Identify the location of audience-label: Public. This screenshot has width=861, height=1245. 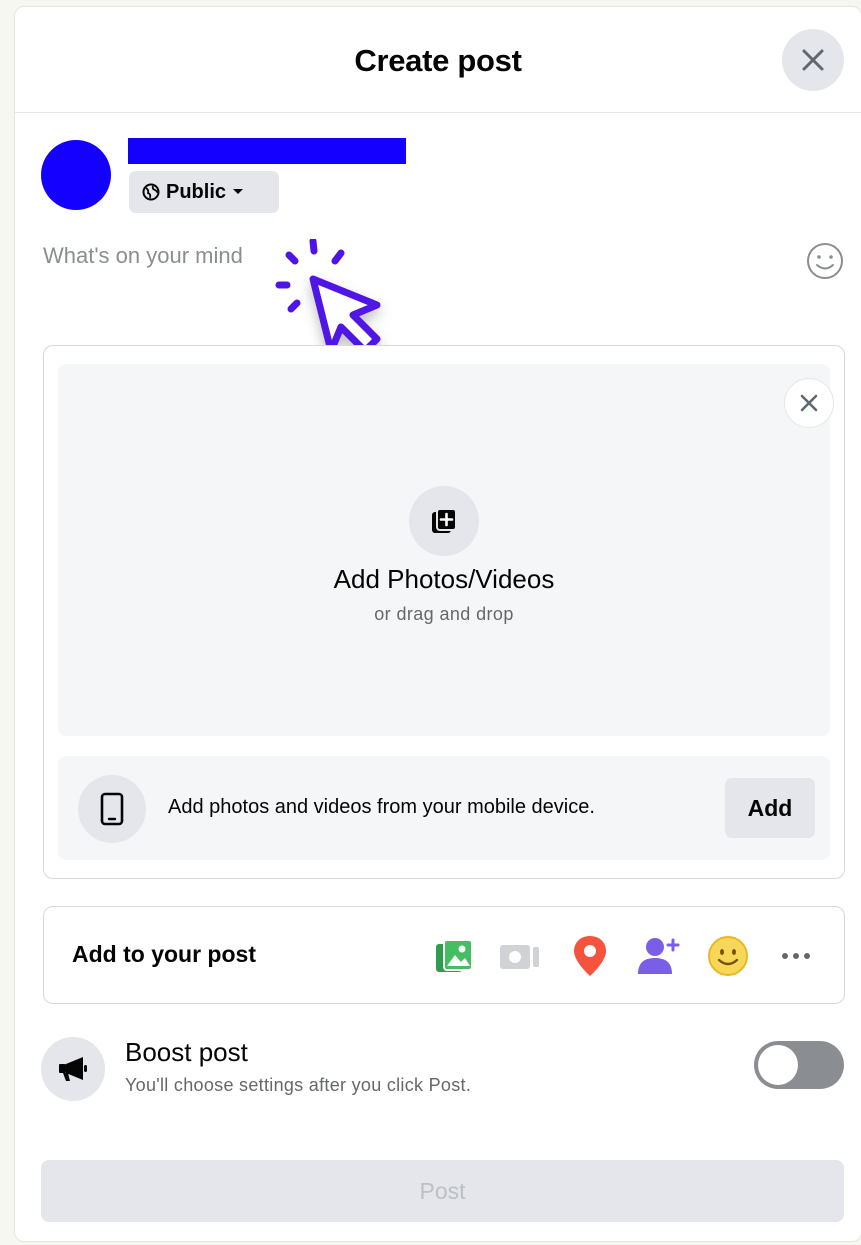
(196, 191).